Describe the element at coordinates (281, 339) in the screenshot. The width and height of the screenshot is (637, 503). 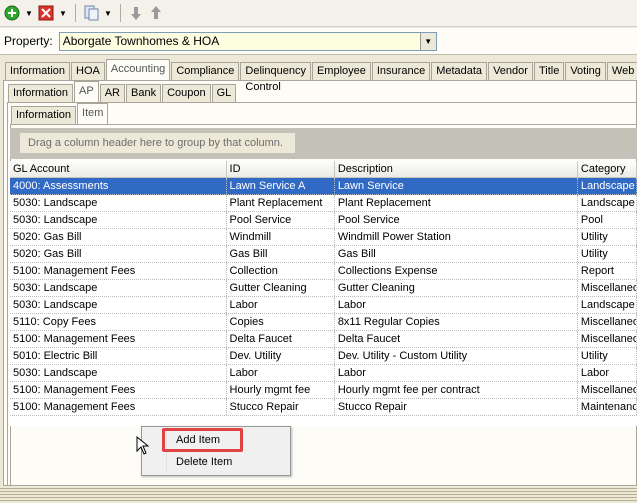
I see `cell-id: Delta Faucet` at that location.